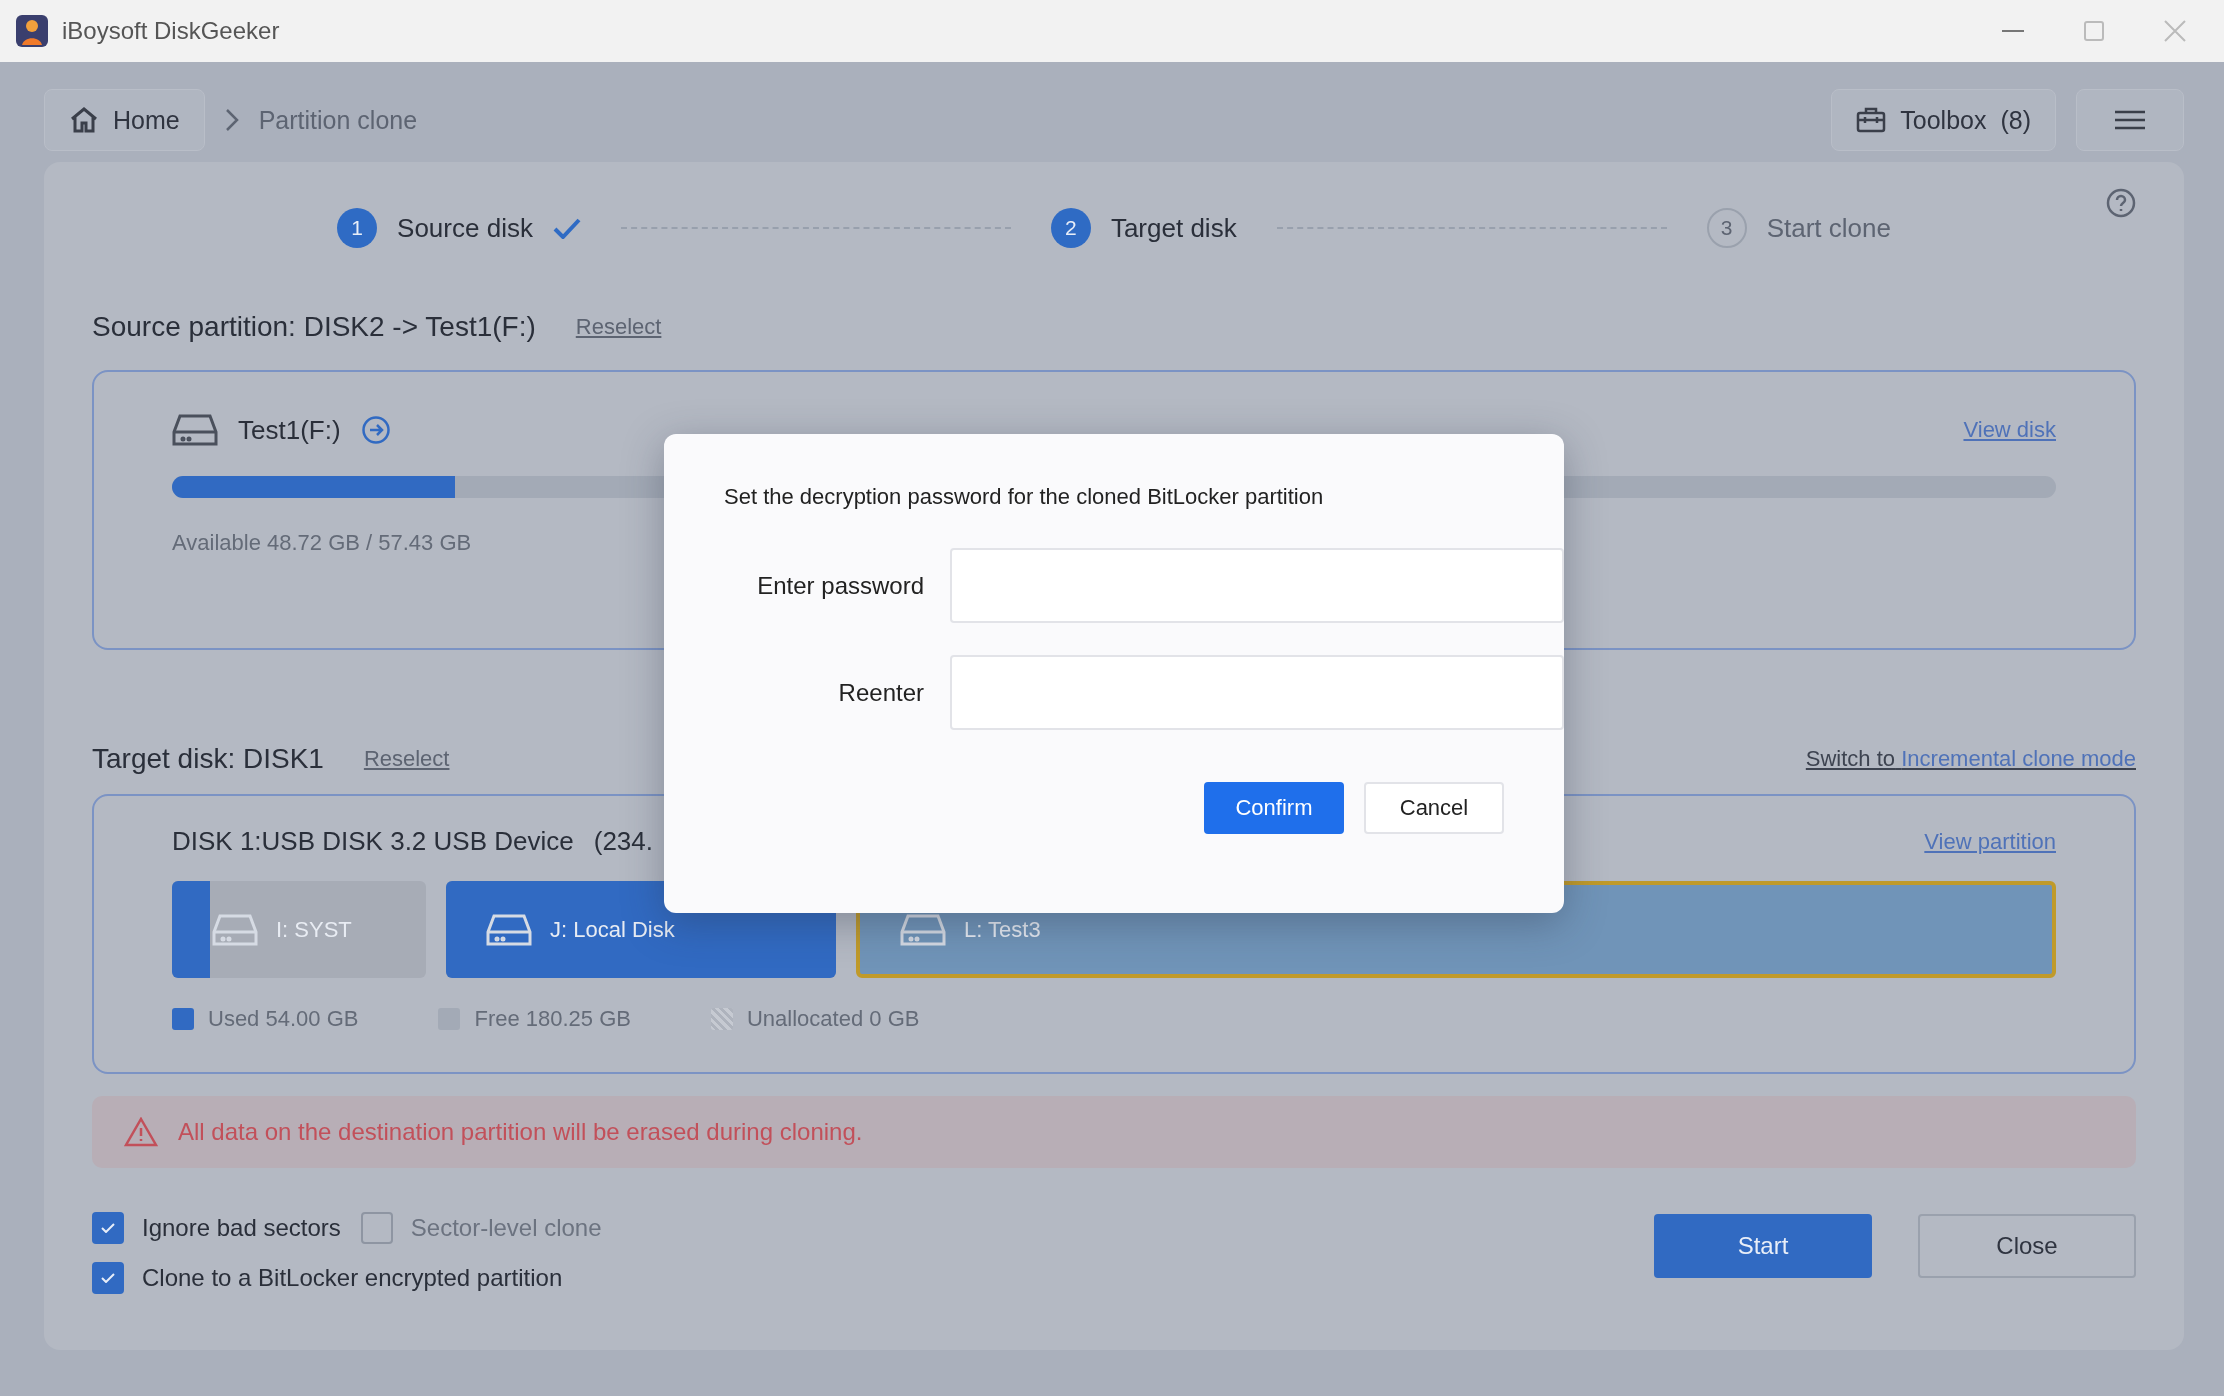 Image resolution: width=2224 pixels, height=1396 pixels. Describe the element at coordinates (208, 759) in the screenshot. I see `target-heading: Target disk: DISK1` at that location.